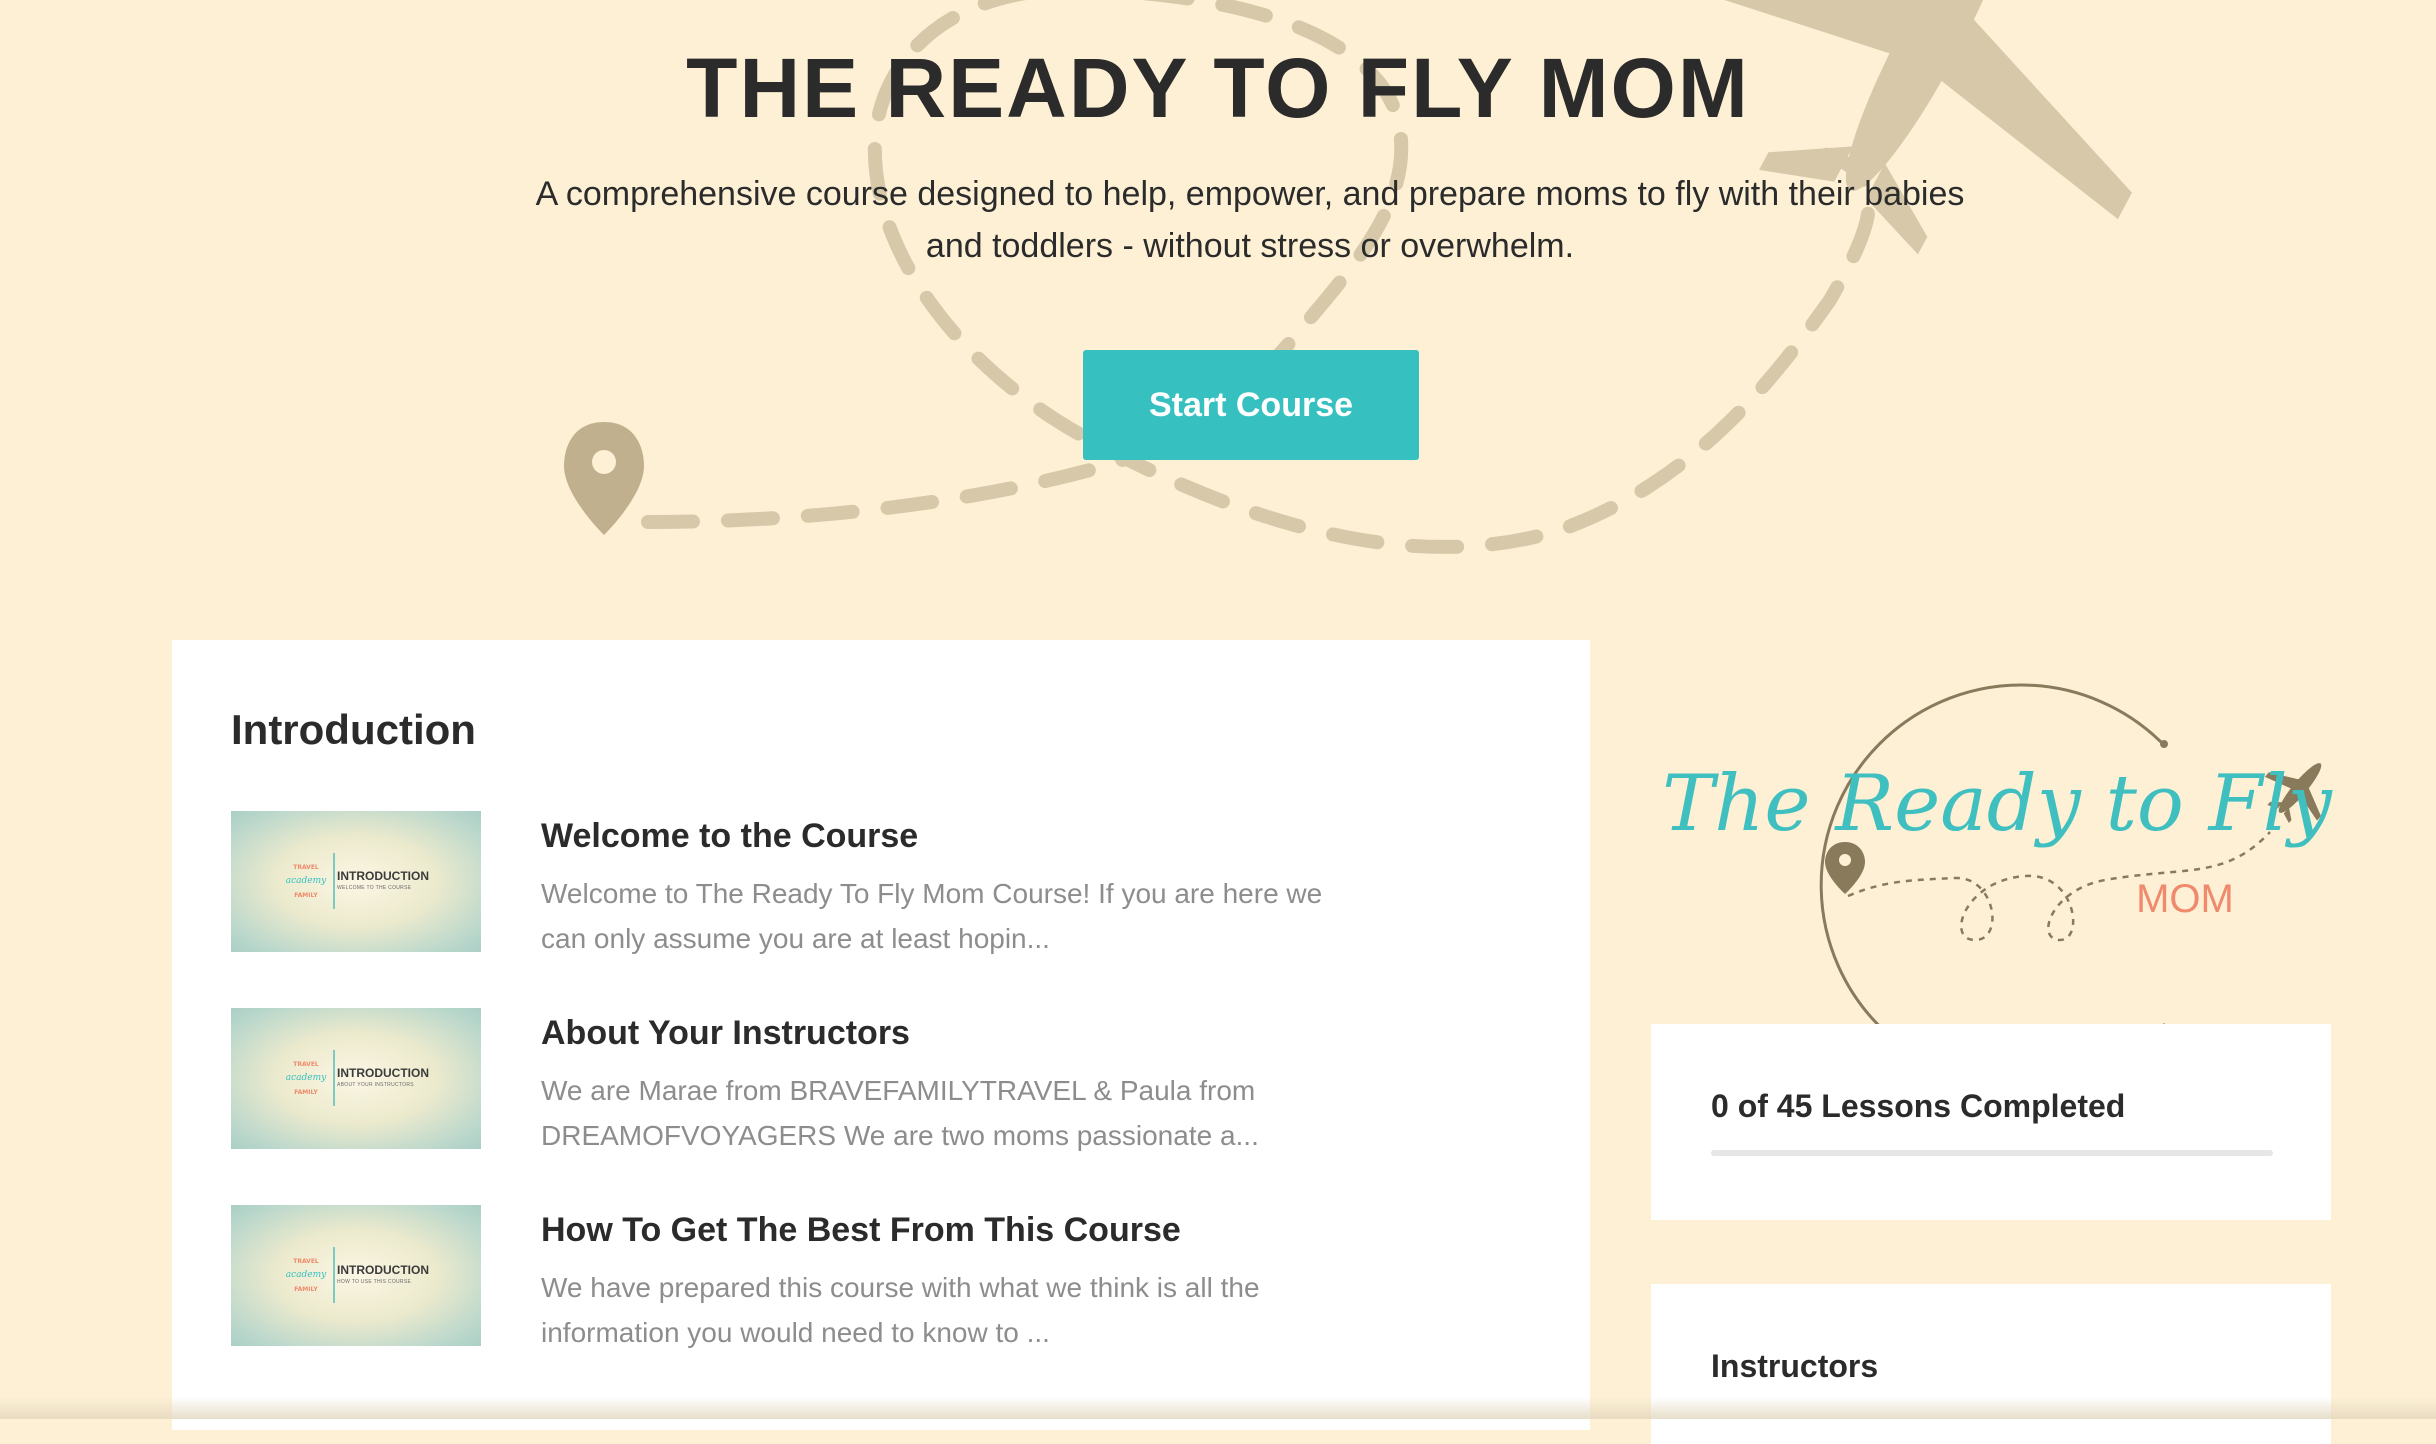 The width and height of the screenshot is (2436, 1444). Describe the element at coordinates (1991, 1364) in the screenshot. I see `instructors-card: Instructors` at that location.